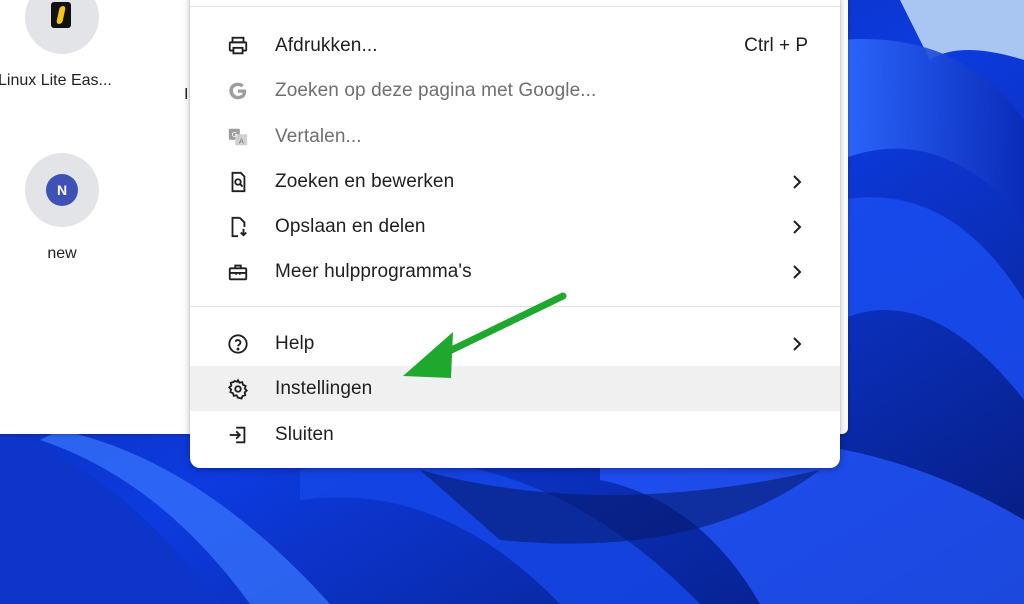 The image size is (1024, 604). Describe the element at coordinates (186, 94) in the screenshot. I see `shortcut-label-partial: I` at that location.